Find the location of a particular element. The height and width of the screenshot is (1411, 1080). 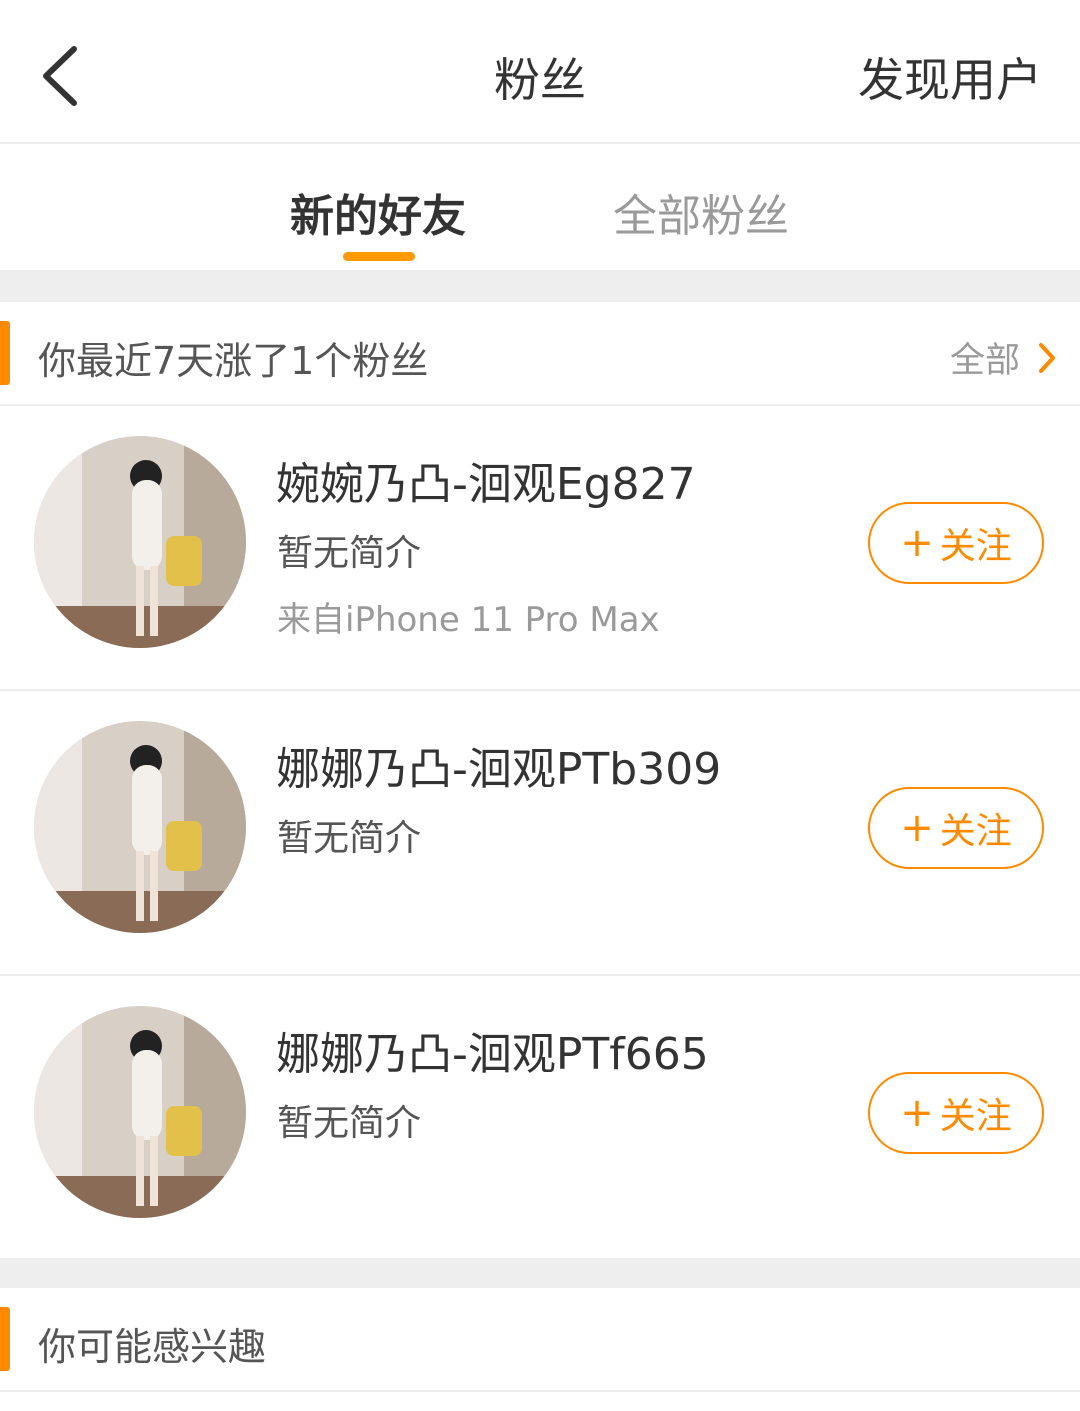

interest-section-title: 你可能感兴趣 is located at coordinates (152, 1347).